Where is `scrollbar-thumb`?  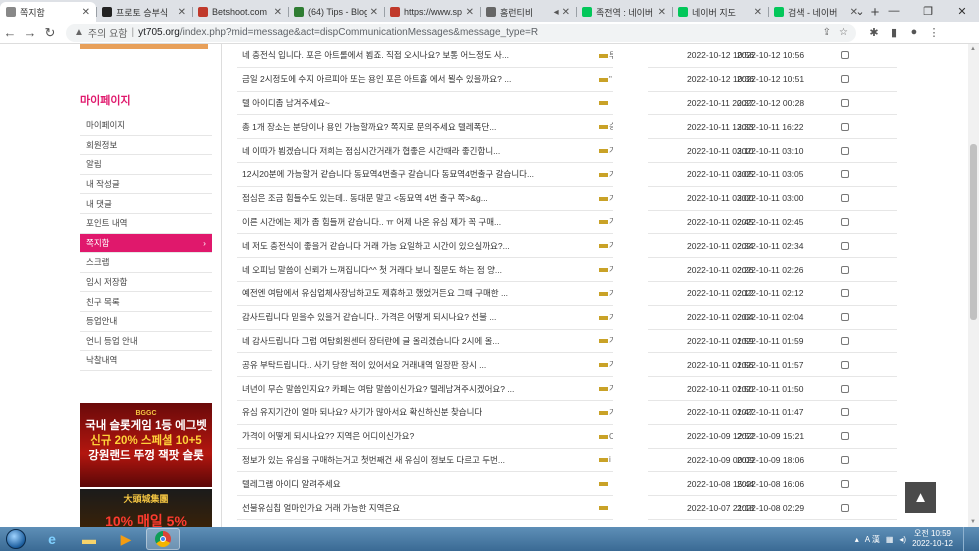
scrollbar-thumb is located at coordinates (973, 232).